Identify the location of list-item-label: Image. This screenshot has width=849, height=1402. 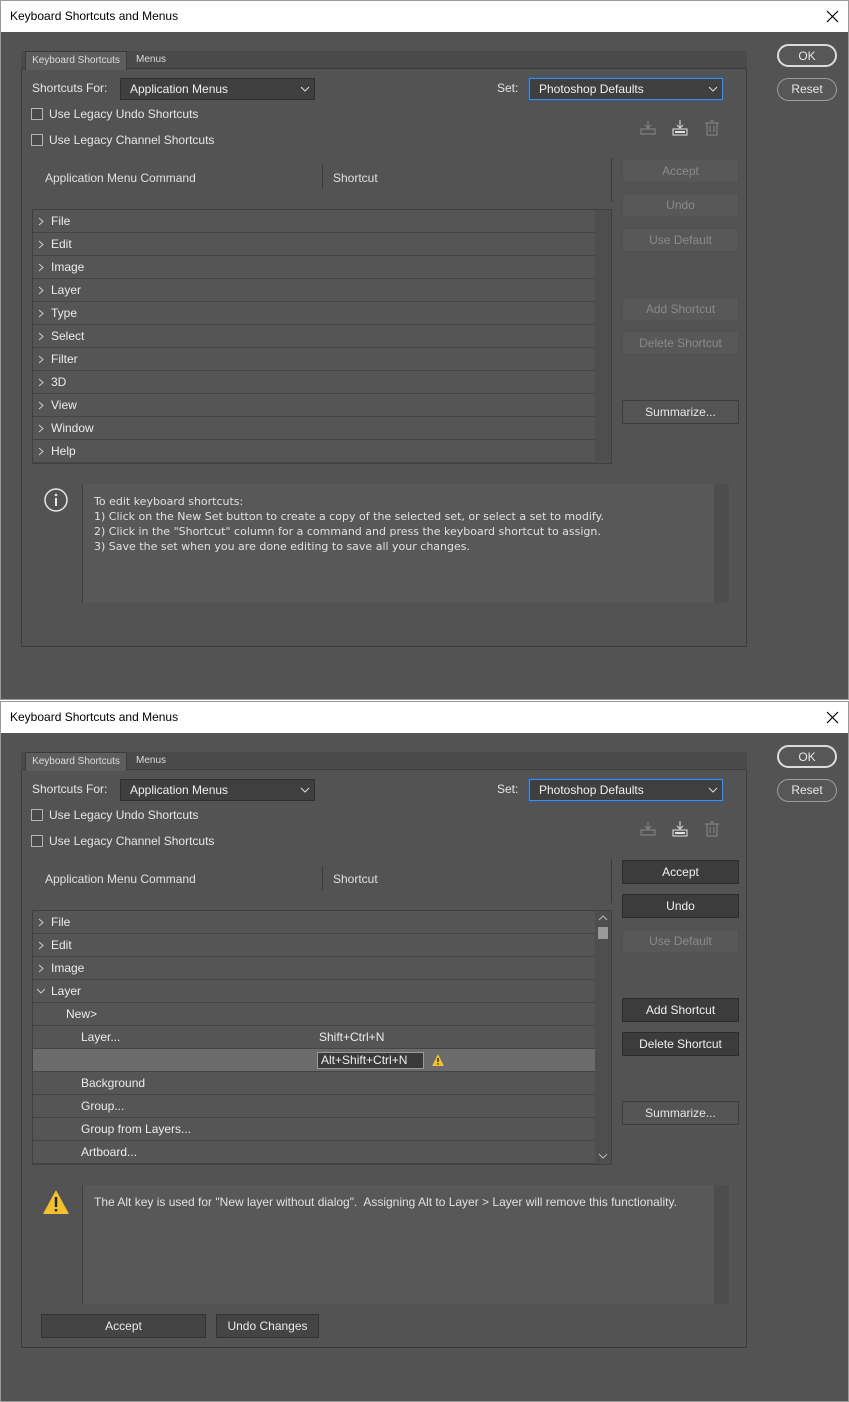
(68, 968).